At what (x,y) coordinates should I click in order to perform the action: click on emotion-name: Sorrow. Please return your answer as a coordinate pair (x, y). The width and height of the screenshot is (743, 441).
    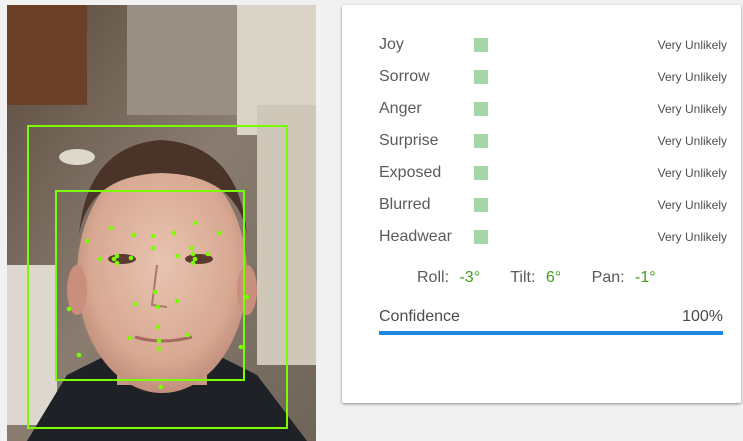
    Looking at the image, I should click on (404, 76).